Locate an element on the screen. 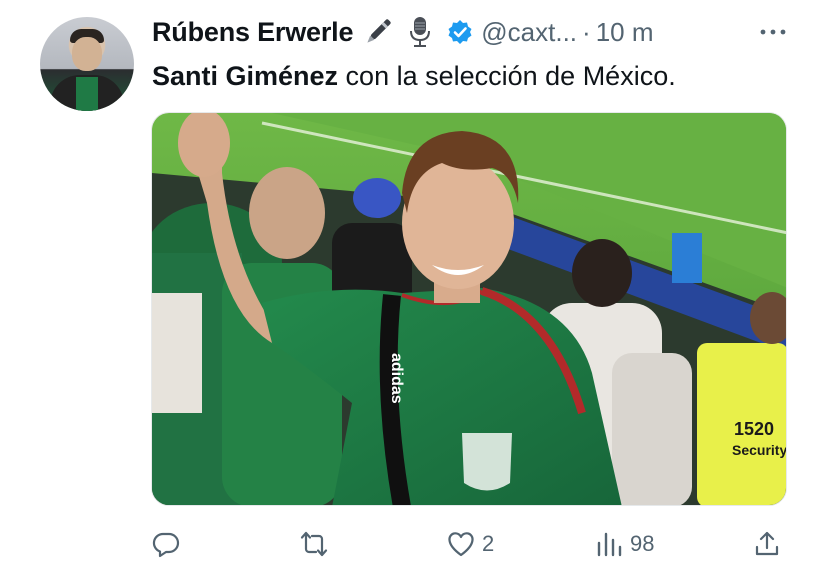 The height and width of the screenshot is (573, 829). retweet-button is located at coordinates (317, 544).